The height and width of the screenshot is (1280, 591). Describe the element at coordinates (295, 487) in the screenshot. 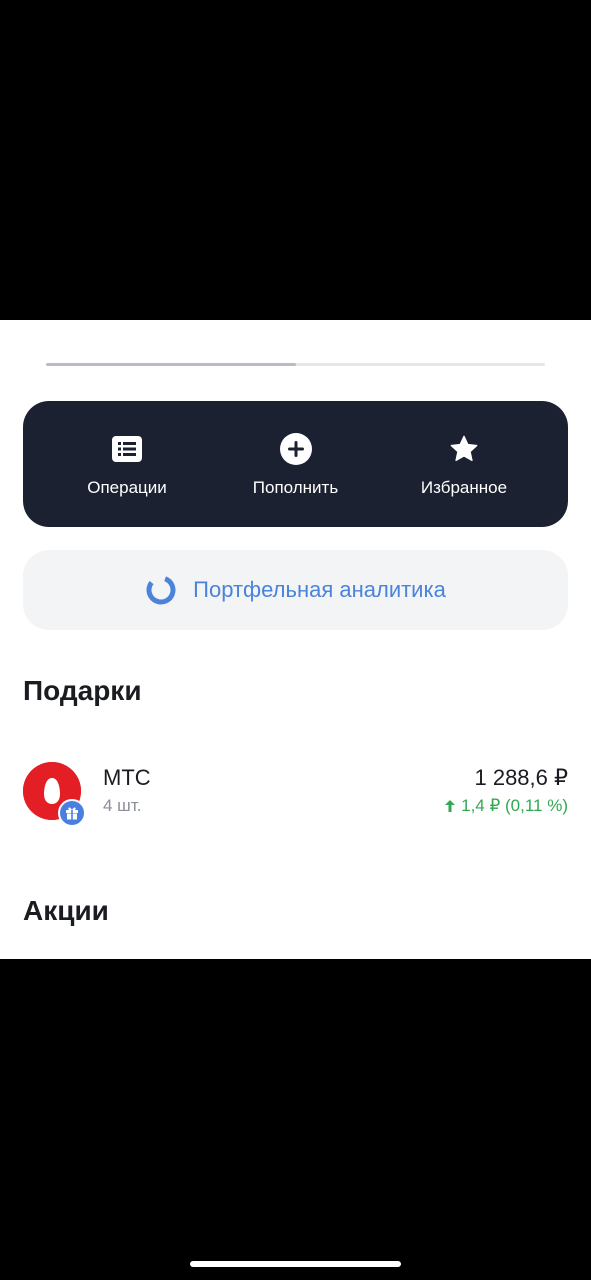

I see `top-up-label: Пополнить` at that location.